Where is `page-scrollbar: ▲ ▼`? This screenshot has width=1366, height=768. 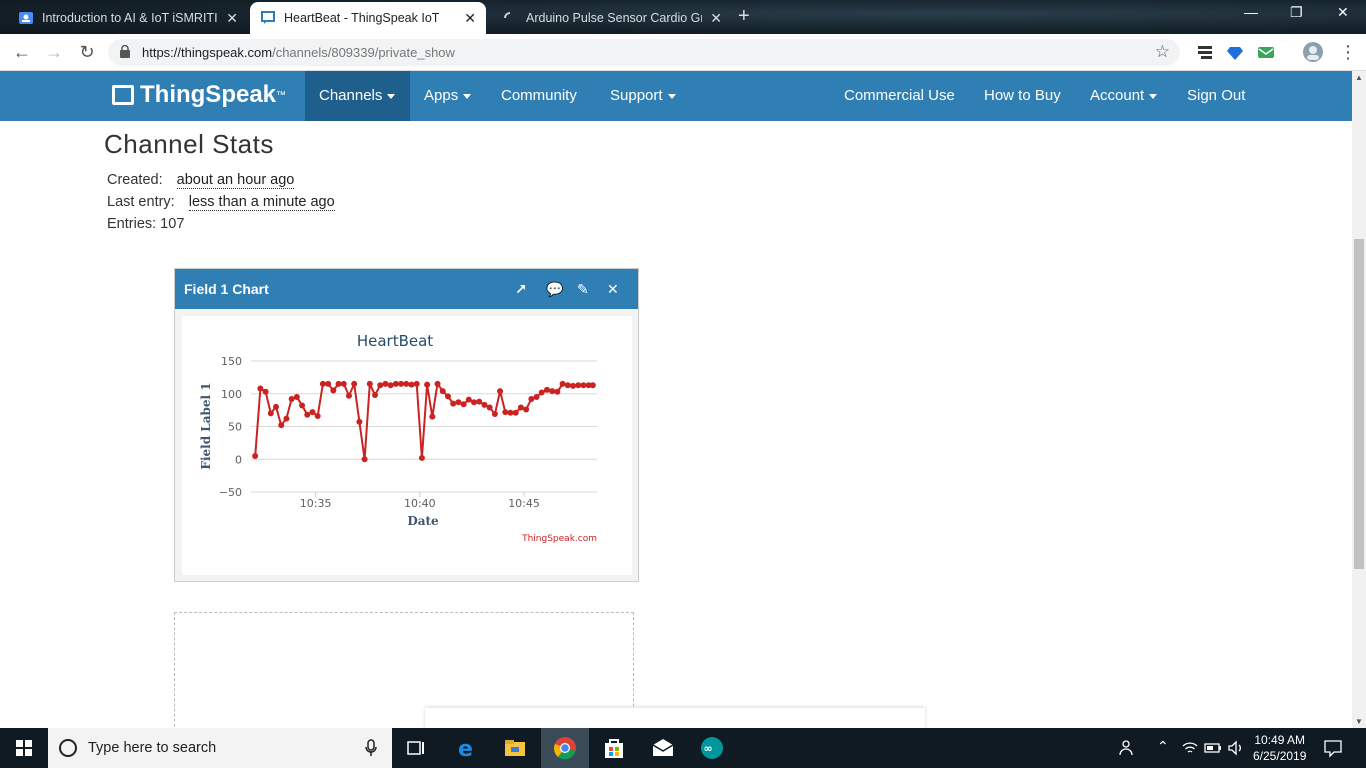 page-scrollbar: ▲ ▼ is located at coordinates (1359, 399).